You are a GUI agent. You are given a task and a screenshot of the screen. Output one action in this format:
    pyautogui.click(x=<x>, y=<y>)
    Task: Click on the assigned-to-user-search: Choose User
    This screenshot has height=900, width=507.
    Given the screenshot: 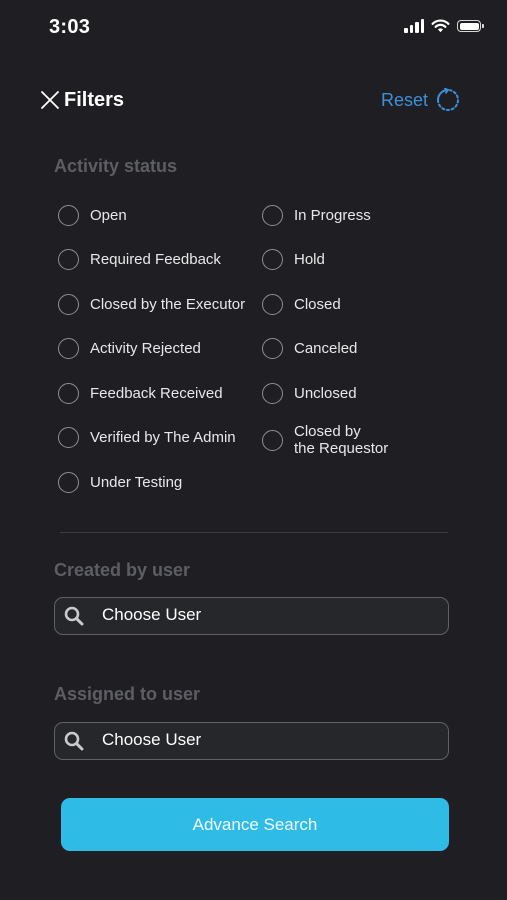 What is the action you would take?
    pyautogui.click(x=251, y=741)
    